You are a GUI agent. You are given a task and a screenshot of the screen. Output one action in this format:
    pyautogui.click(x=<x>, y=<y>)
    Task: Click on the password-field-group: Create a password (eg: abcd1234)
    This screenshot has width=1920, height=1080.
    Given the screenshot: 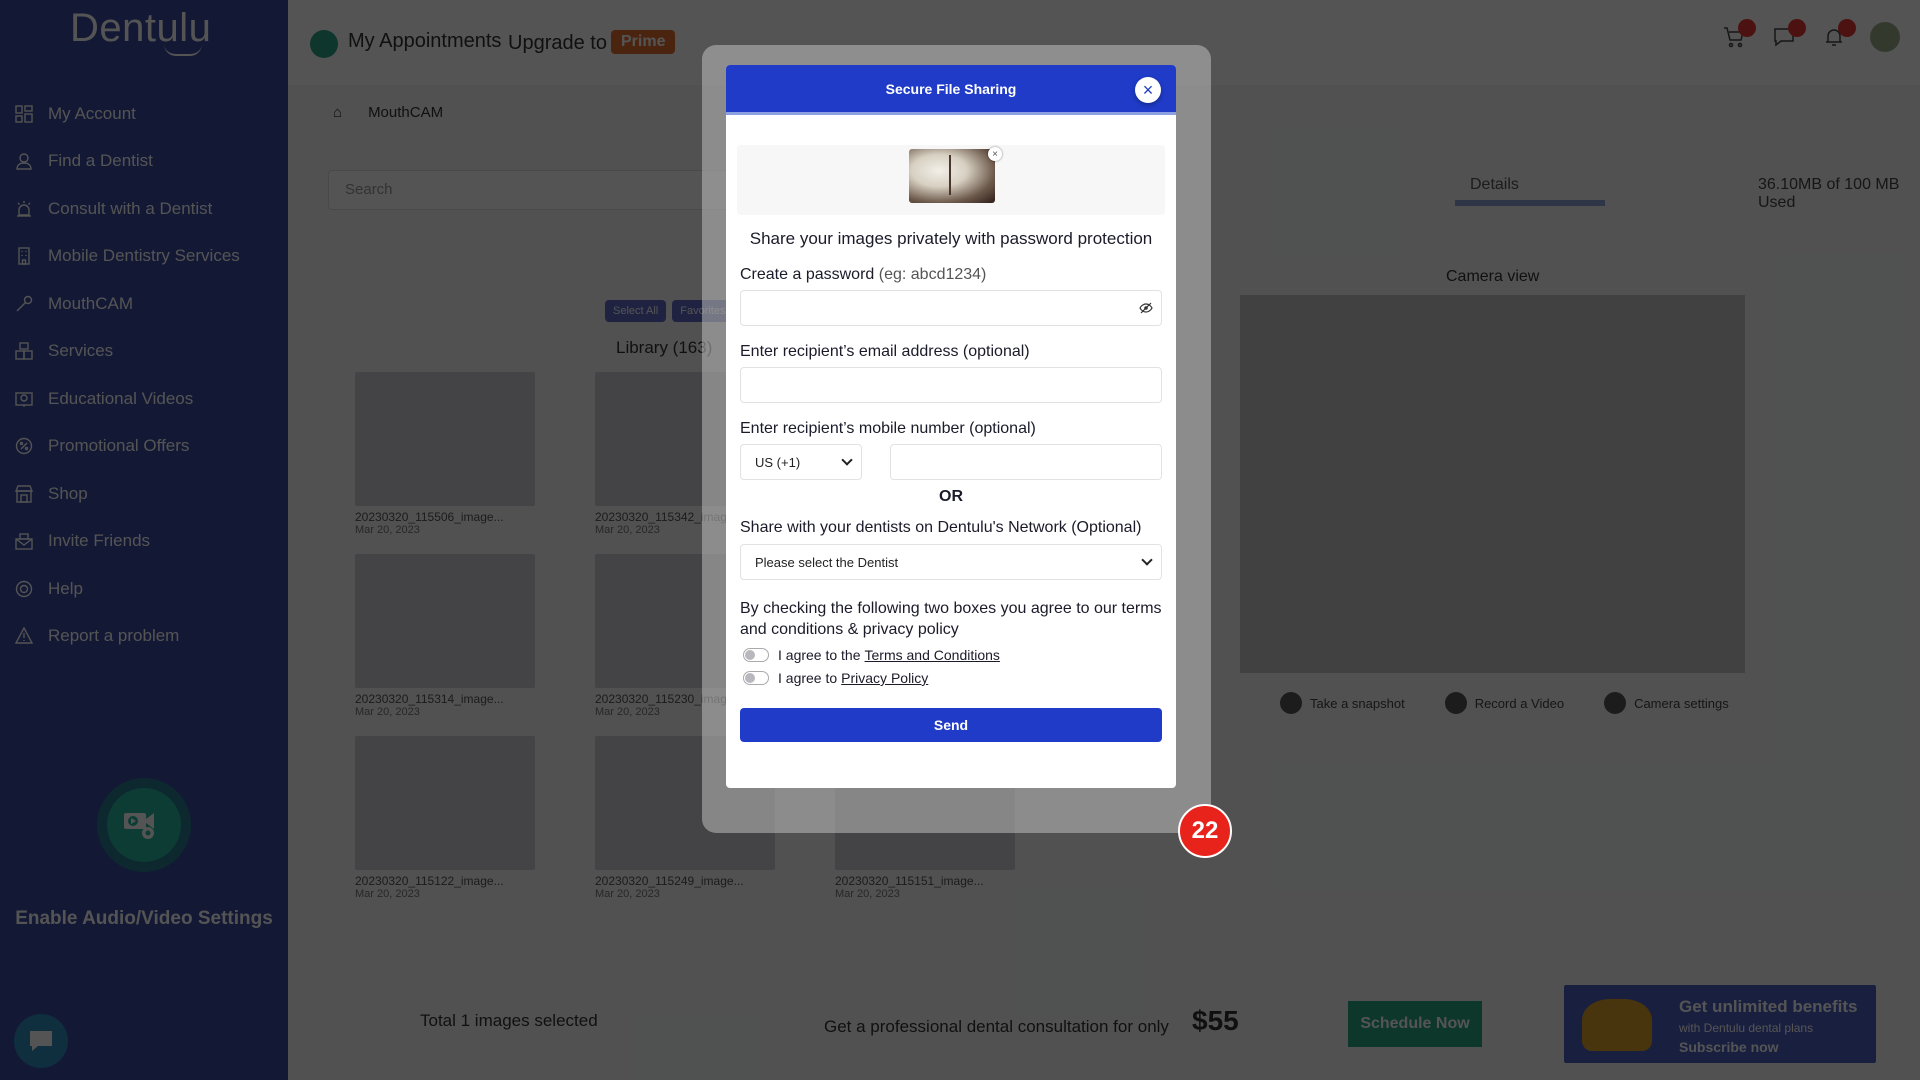 What is the action you would take?
    pyautogui.click(x=951, y=296)
    